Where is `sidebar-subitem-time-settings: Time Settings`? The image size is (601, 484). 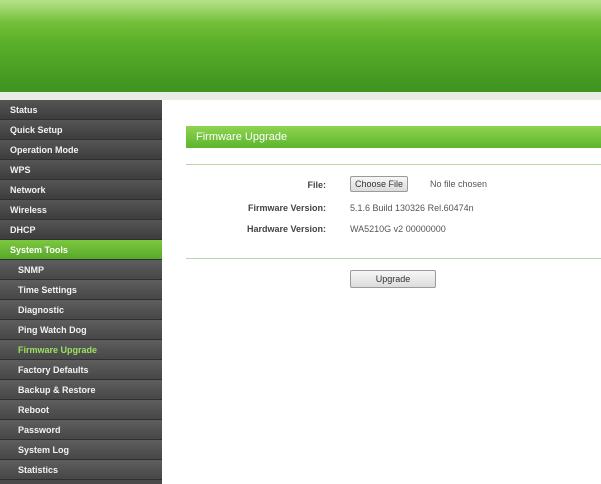 sidebar-subitem-time-settings: Time Settings is located at coordinates (81, 290).